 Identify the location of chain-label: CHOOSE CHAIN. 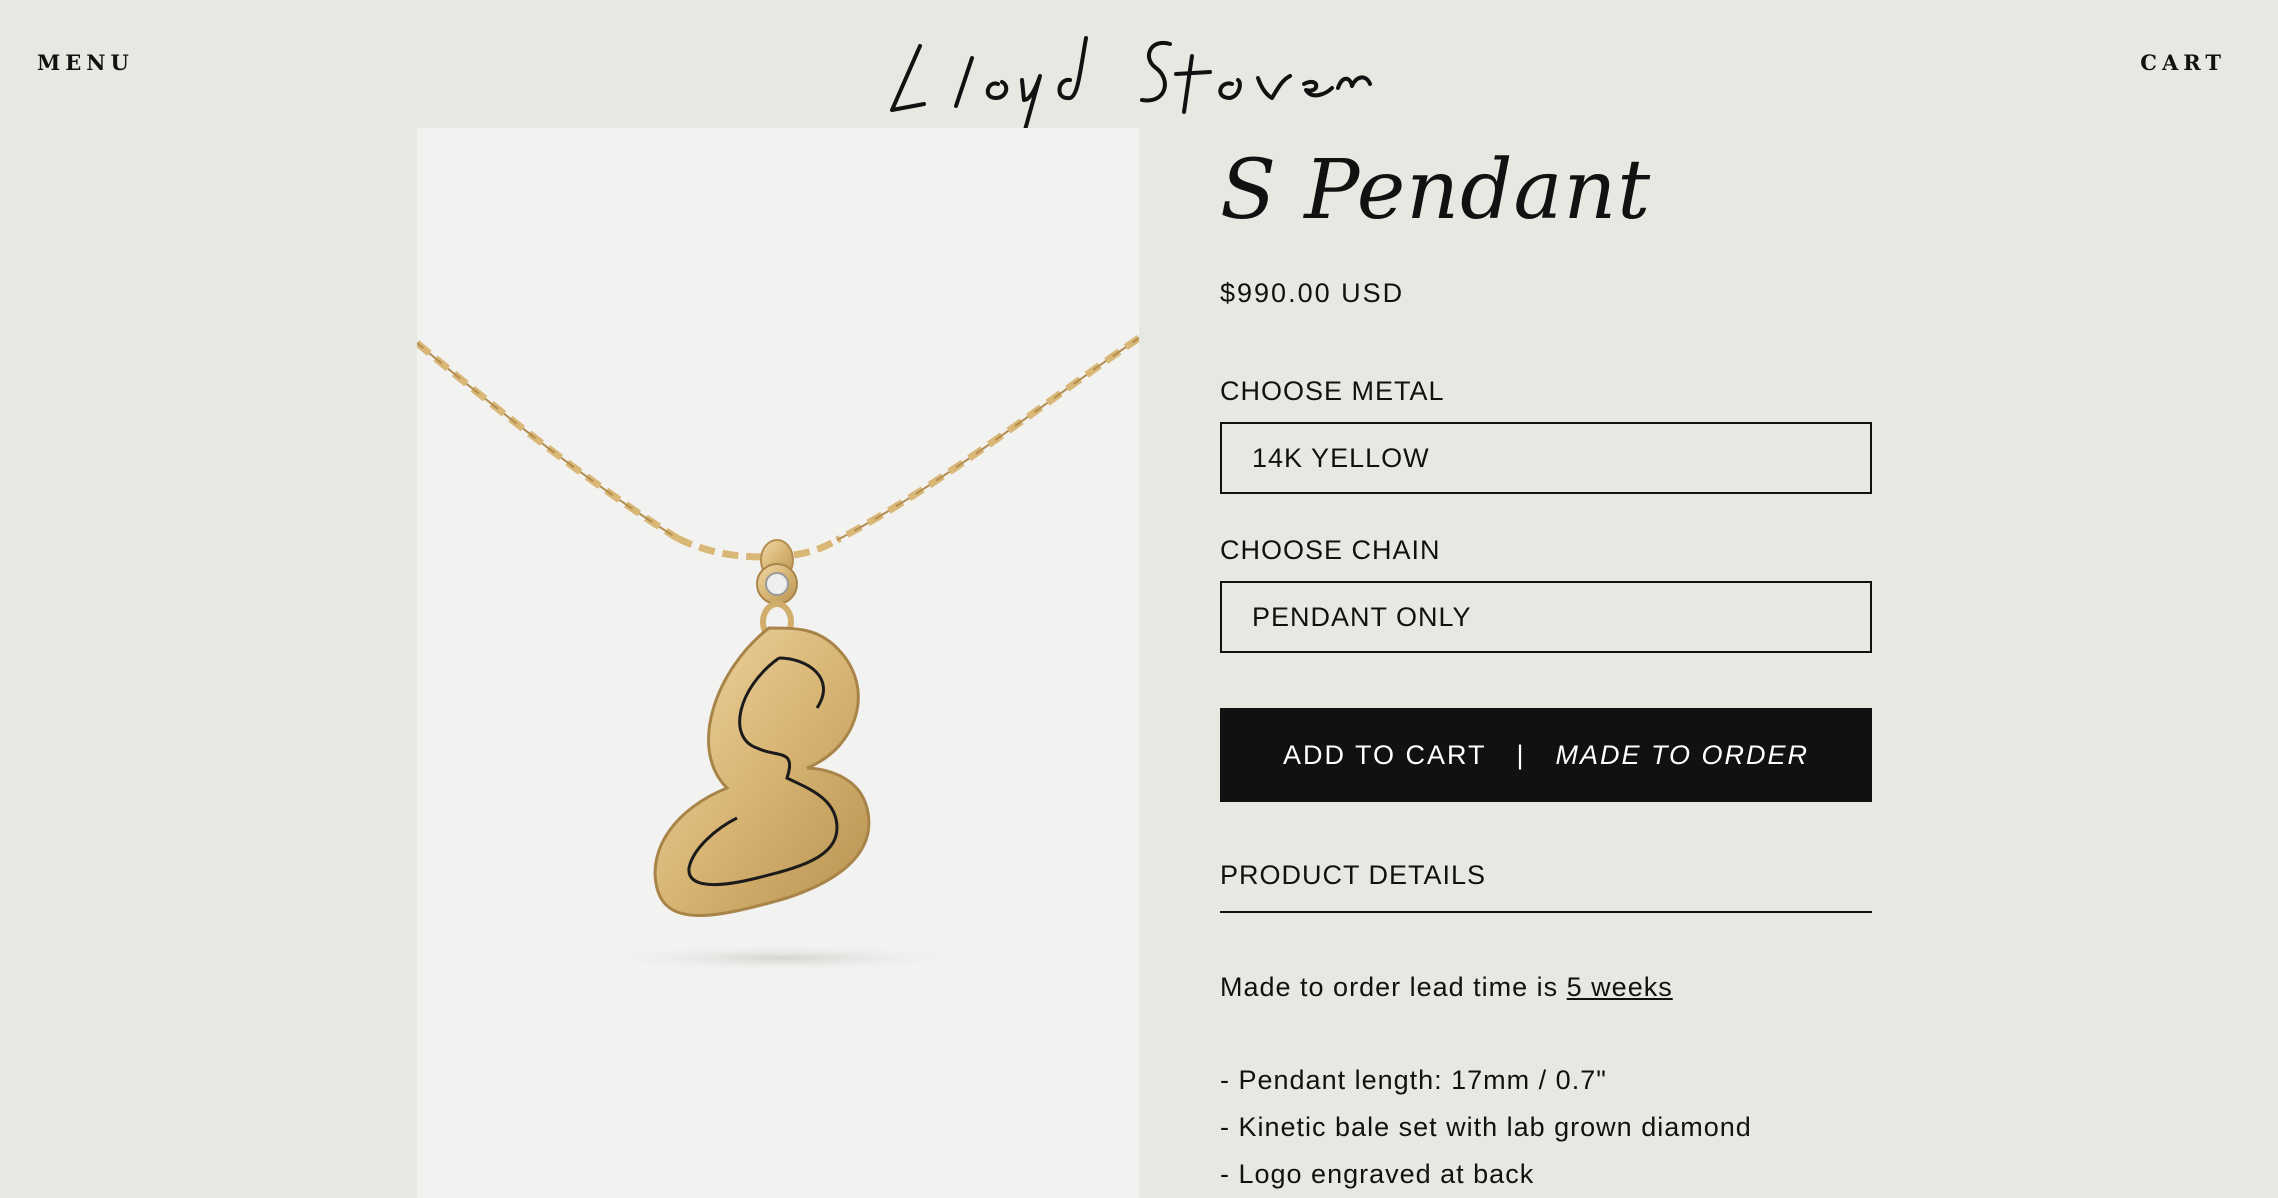
(1330, 550).